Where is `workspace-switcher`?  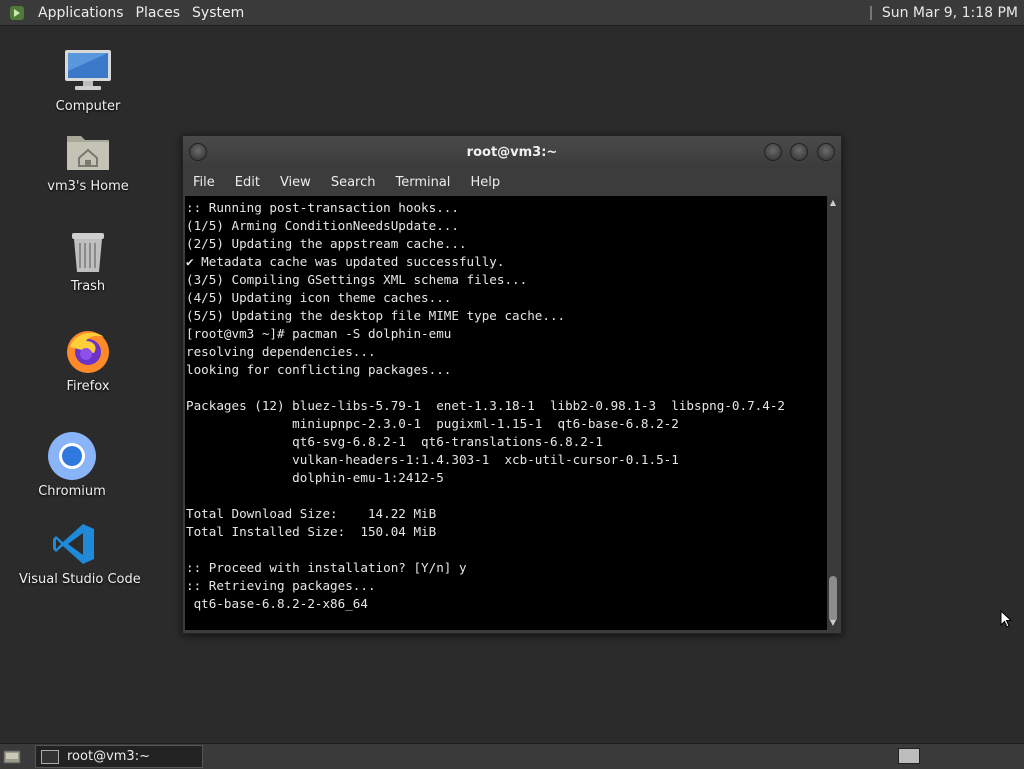
workspace-switcher is located at coordinates (909, 756).